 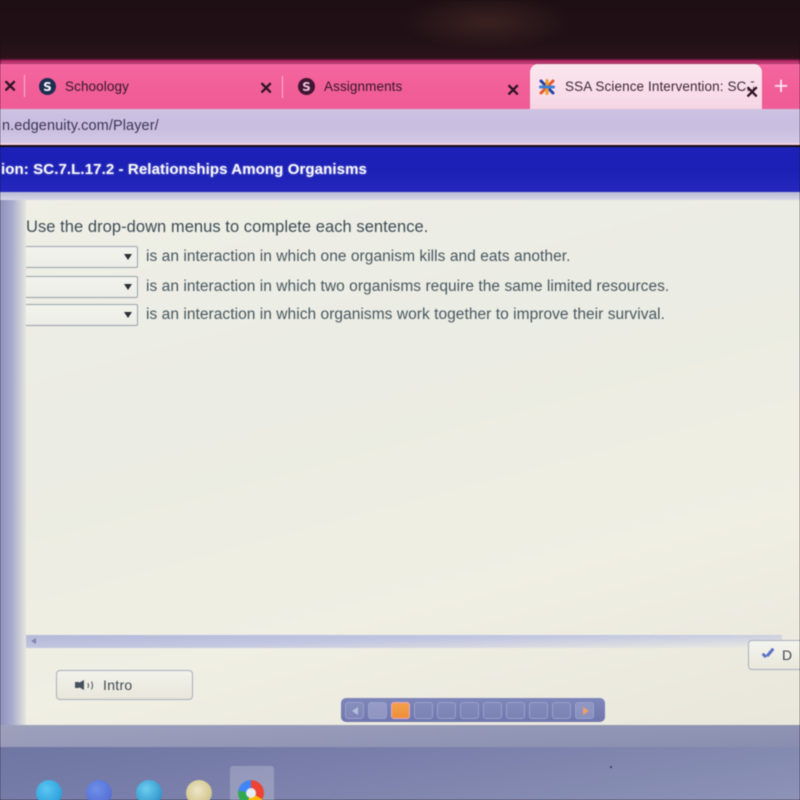 What do you see at coordinates (787, 655) in the screenshot?
I see `done-button-label: D` at bounding box center [787, 655].